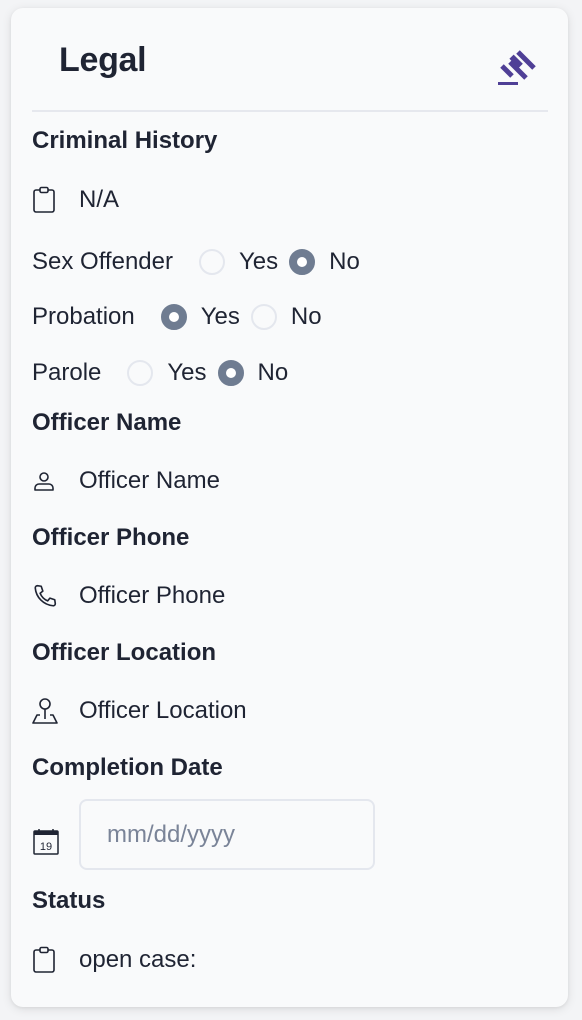 This screenshot has width=582, height=1020. I want to click on sex-offender-no-label: No, so click(344, 261).